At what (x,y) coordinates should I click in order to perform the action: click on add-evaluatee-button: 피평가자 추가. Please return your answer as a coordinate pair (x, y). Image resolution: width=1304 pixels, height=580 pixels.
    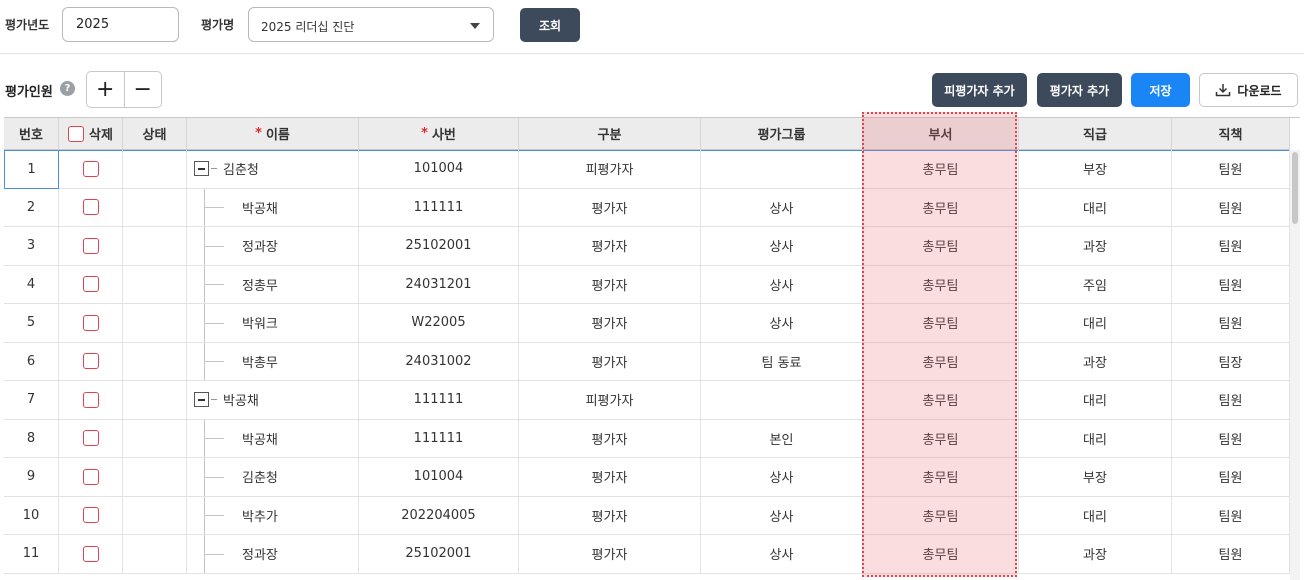
    Looking at the image, I should click on (979, 90).